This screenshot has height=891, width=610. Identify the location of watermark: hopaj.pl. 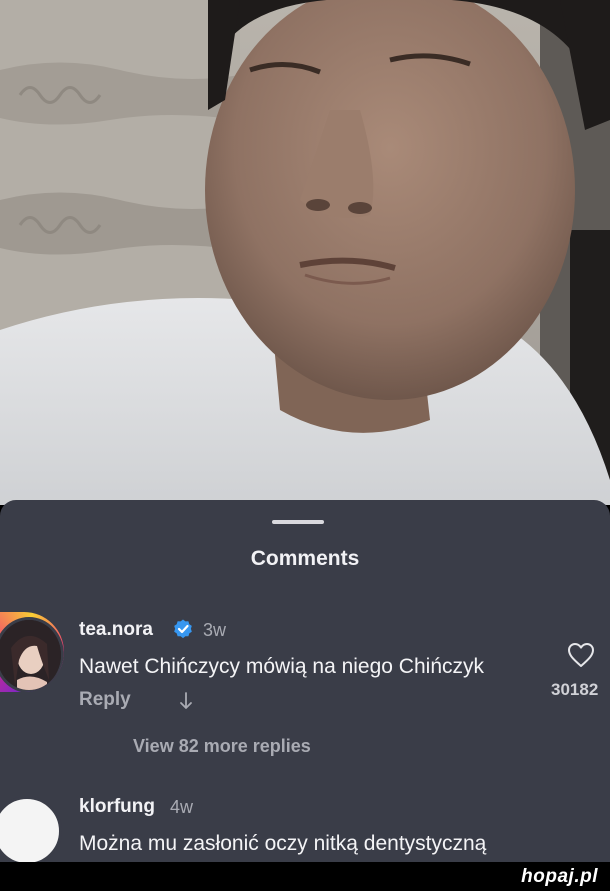
(559, 876).